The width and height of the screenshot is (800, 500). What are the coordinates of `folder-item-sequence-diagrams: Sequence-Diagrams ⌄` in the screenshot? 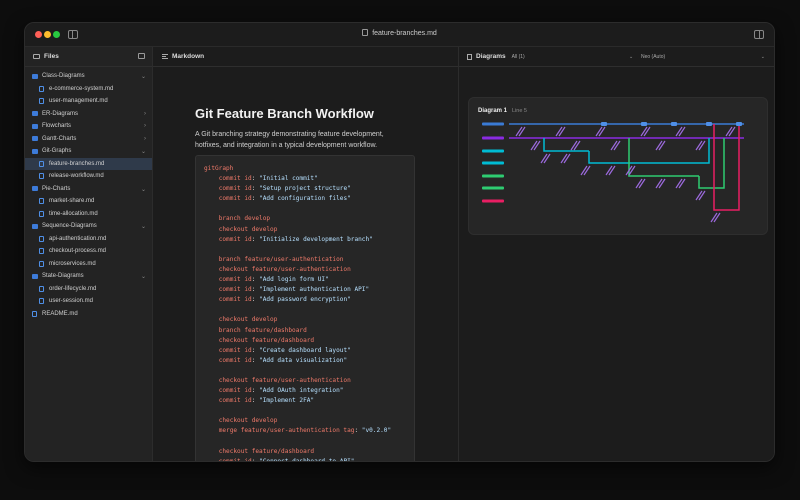 It's located at (88, 226).